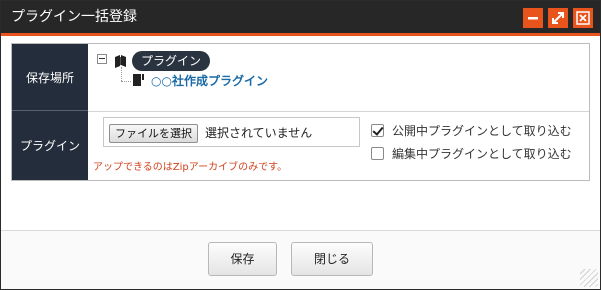  Describe the element at coordinates (377, 153) in the screenshot. I see `draft-checkbox` at that location.